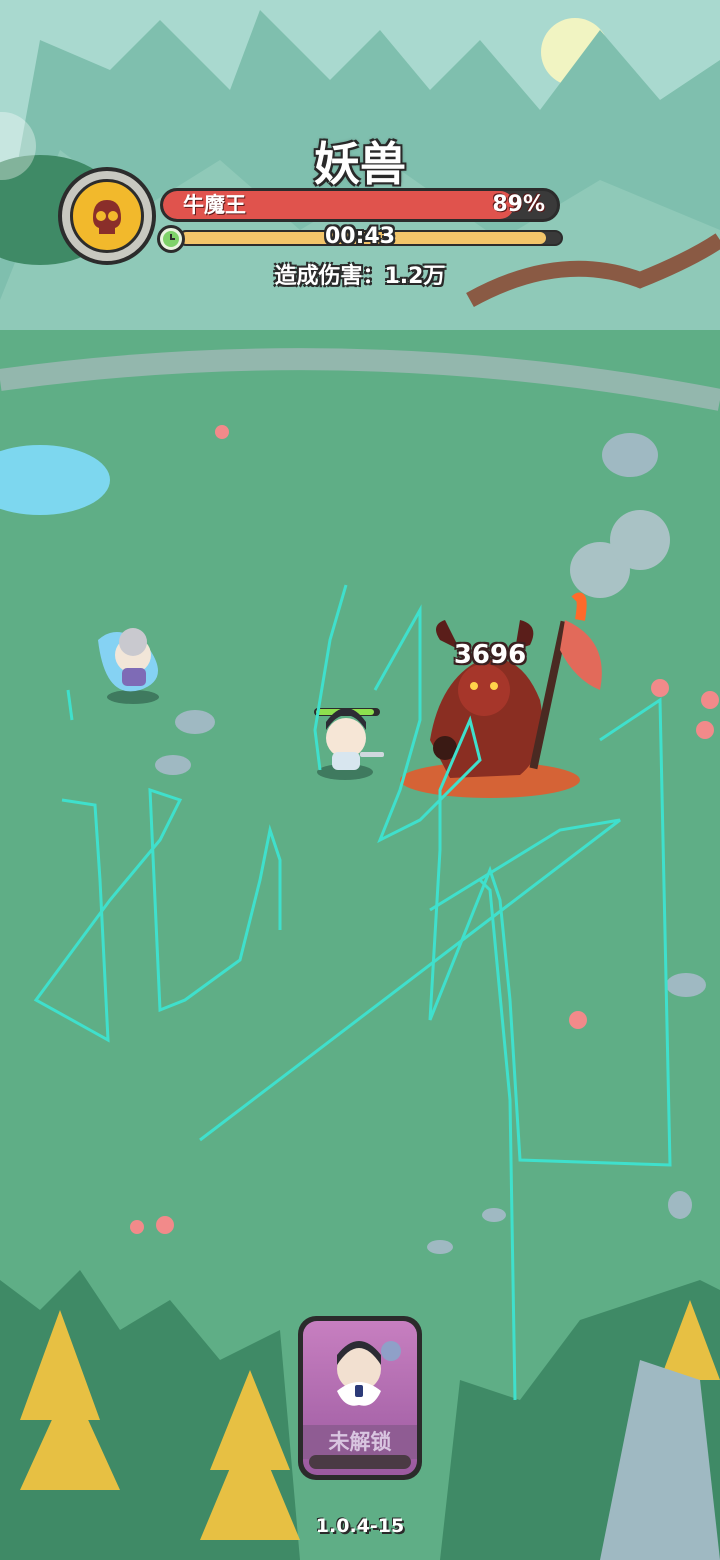 The image size is (720, 1560). What do you see at coordinates (359, 1391) in the screenshot?
I see `lock-icon` at bounding box center [359, 1391].